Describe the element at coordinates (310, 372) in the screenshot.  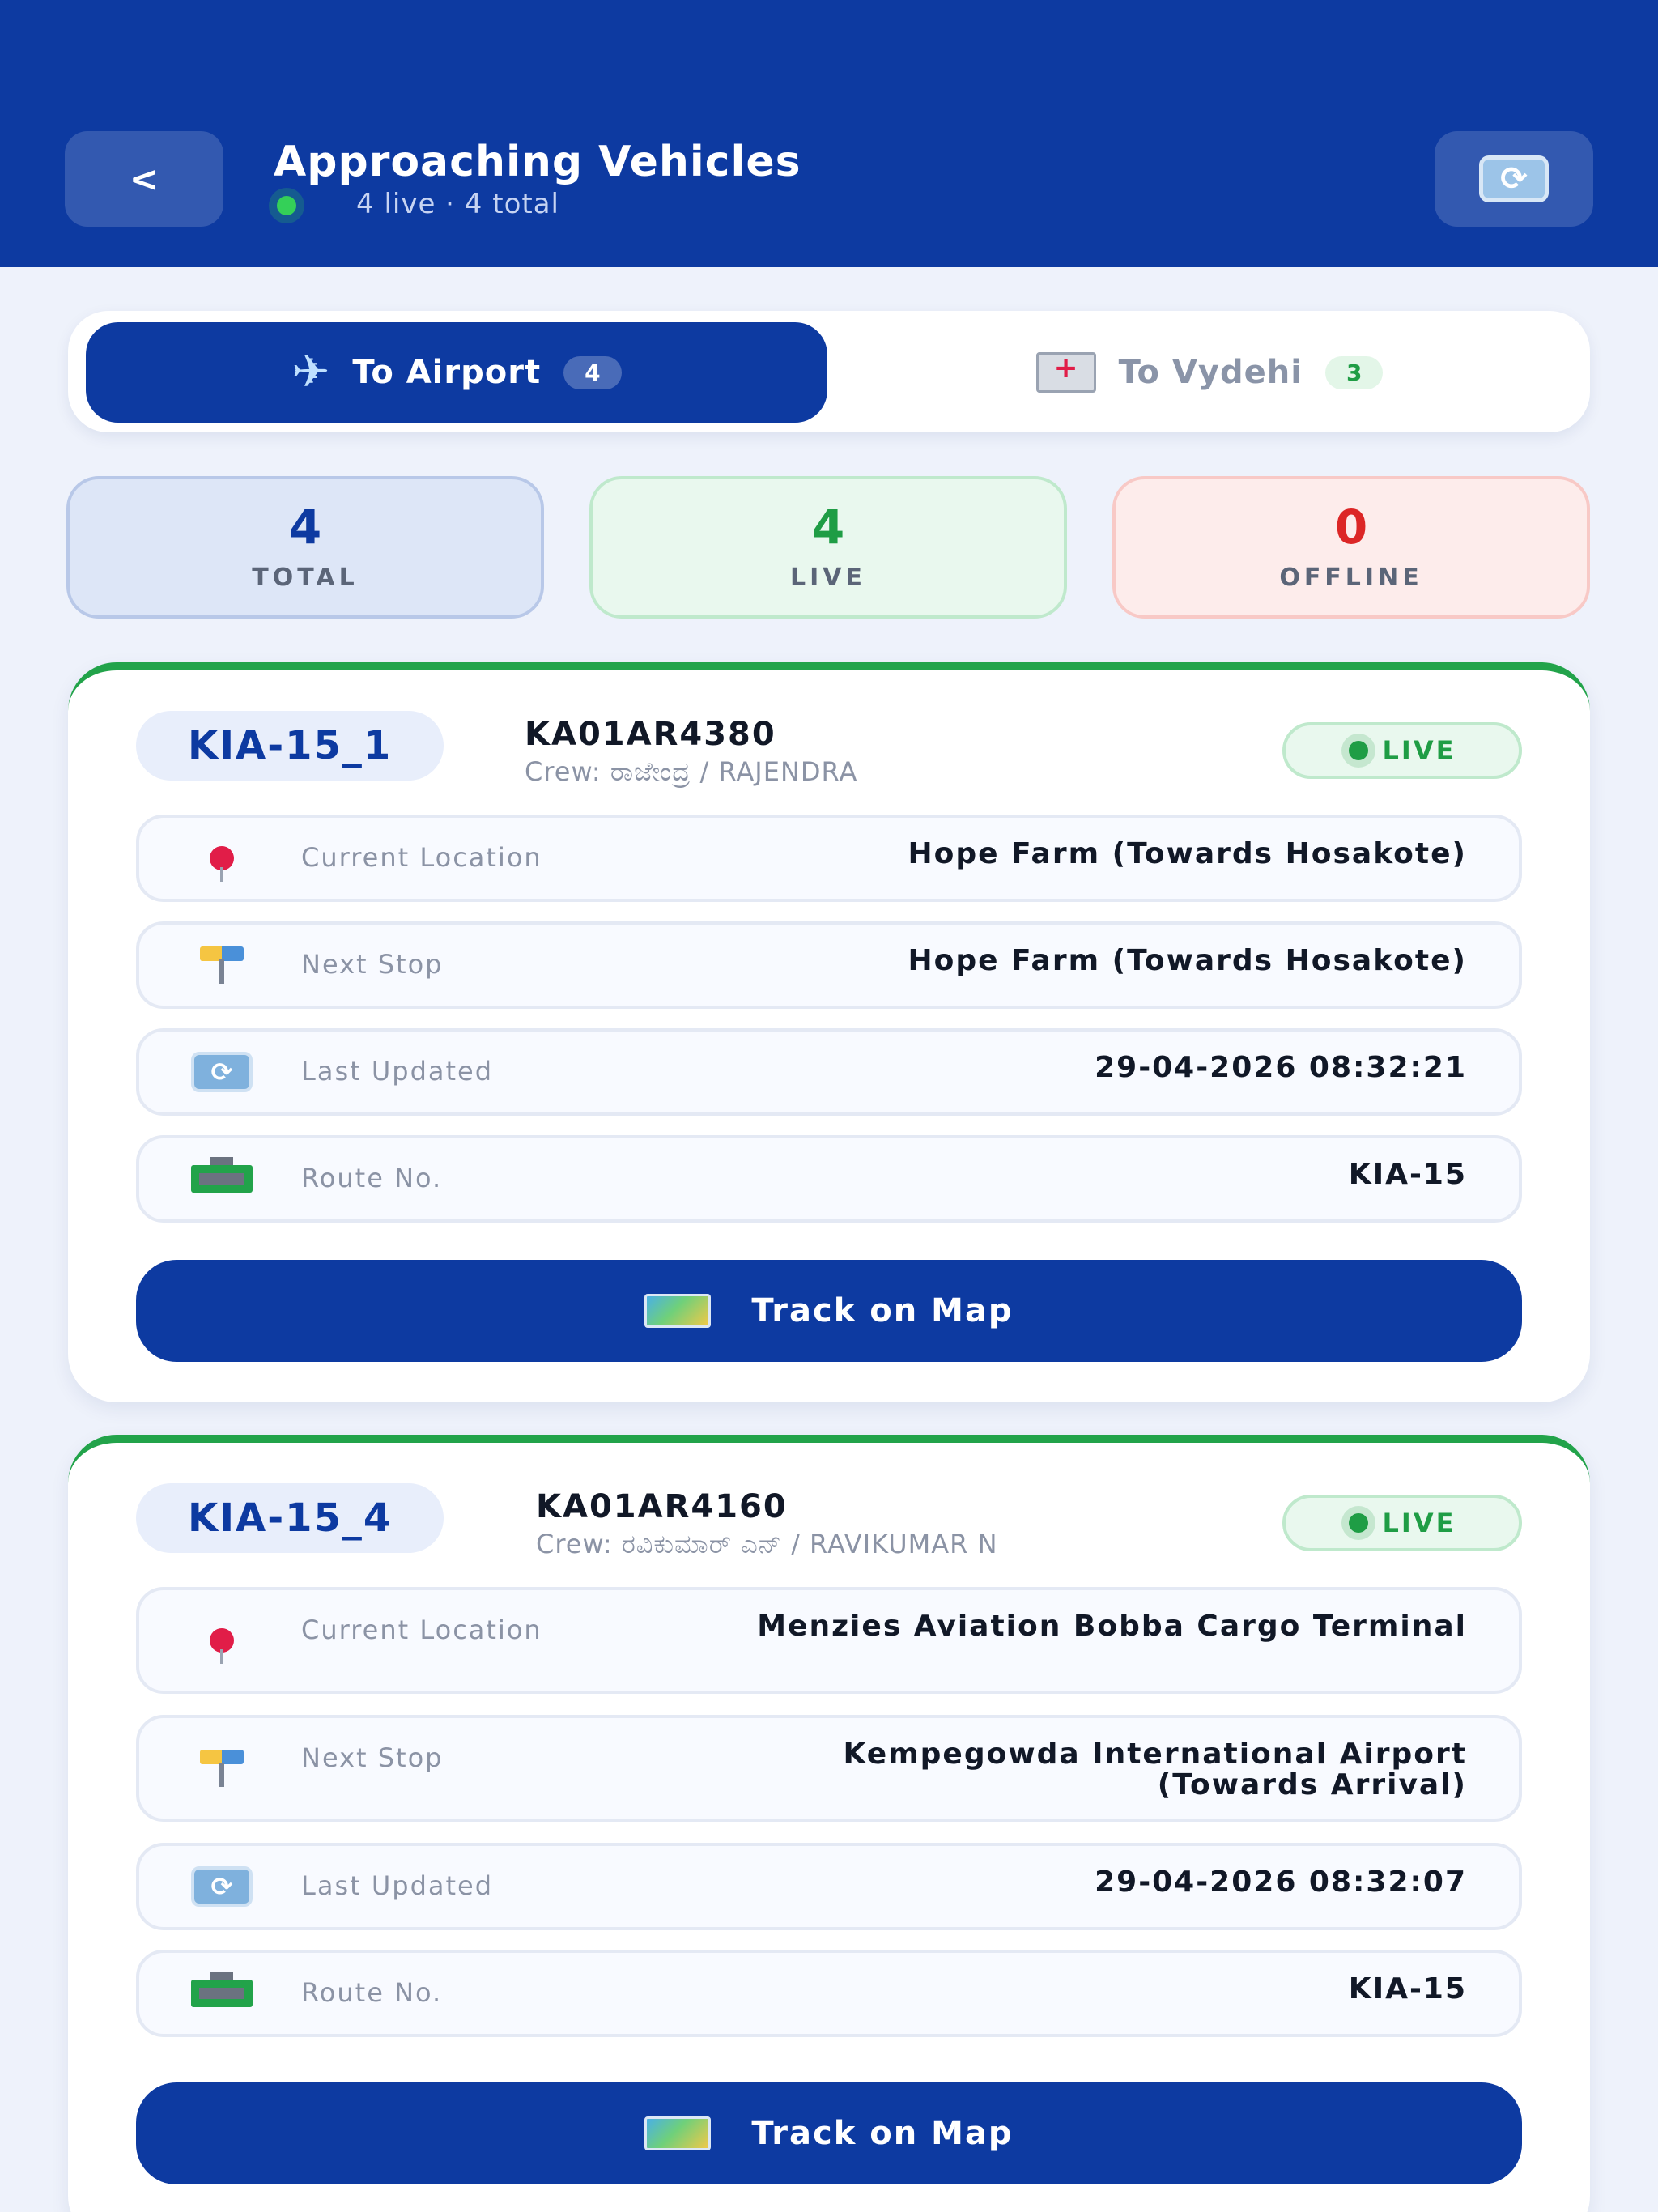
I see `airplane-icon: ✈` at that location.